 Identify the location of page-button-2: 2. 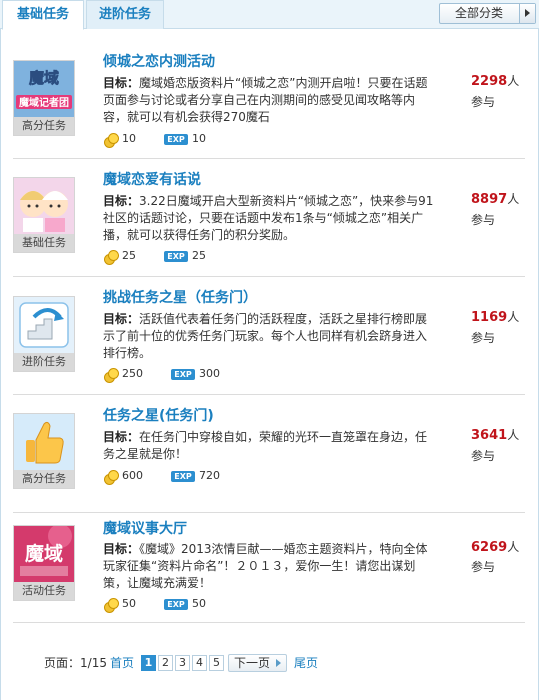
(165, 663).